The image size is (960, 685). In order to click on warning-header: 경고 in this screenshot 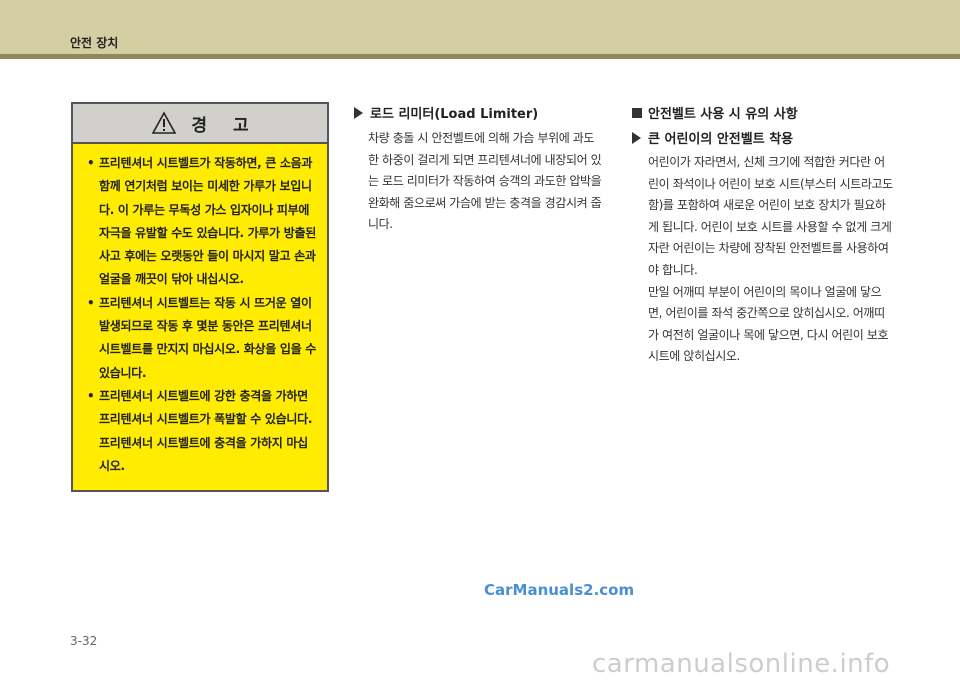, I will do `click(200, 124)`.